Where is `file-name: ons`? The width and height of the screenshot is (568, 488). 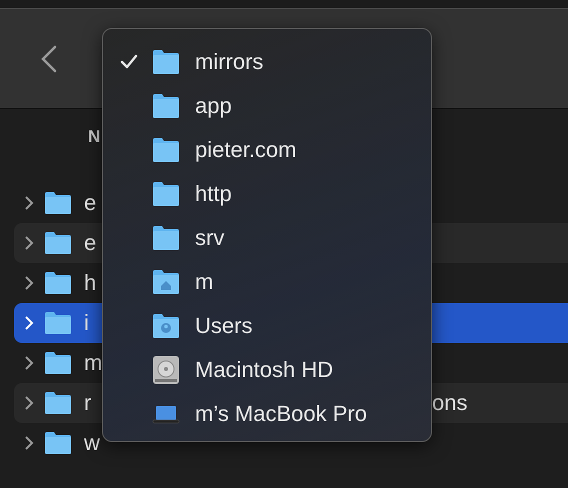 file-name: ons is located at coordinates (450, 403).